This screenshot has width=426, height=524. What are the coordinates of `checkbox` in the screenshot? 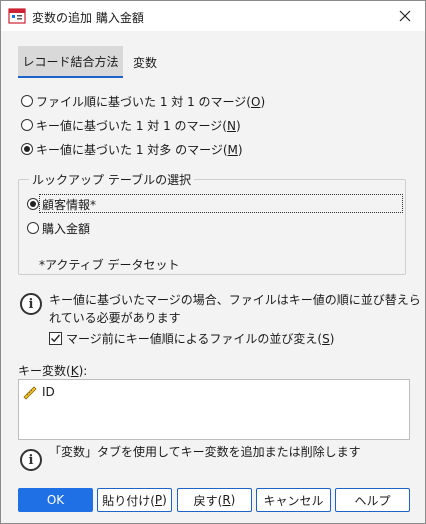 It's located at (55, 338).